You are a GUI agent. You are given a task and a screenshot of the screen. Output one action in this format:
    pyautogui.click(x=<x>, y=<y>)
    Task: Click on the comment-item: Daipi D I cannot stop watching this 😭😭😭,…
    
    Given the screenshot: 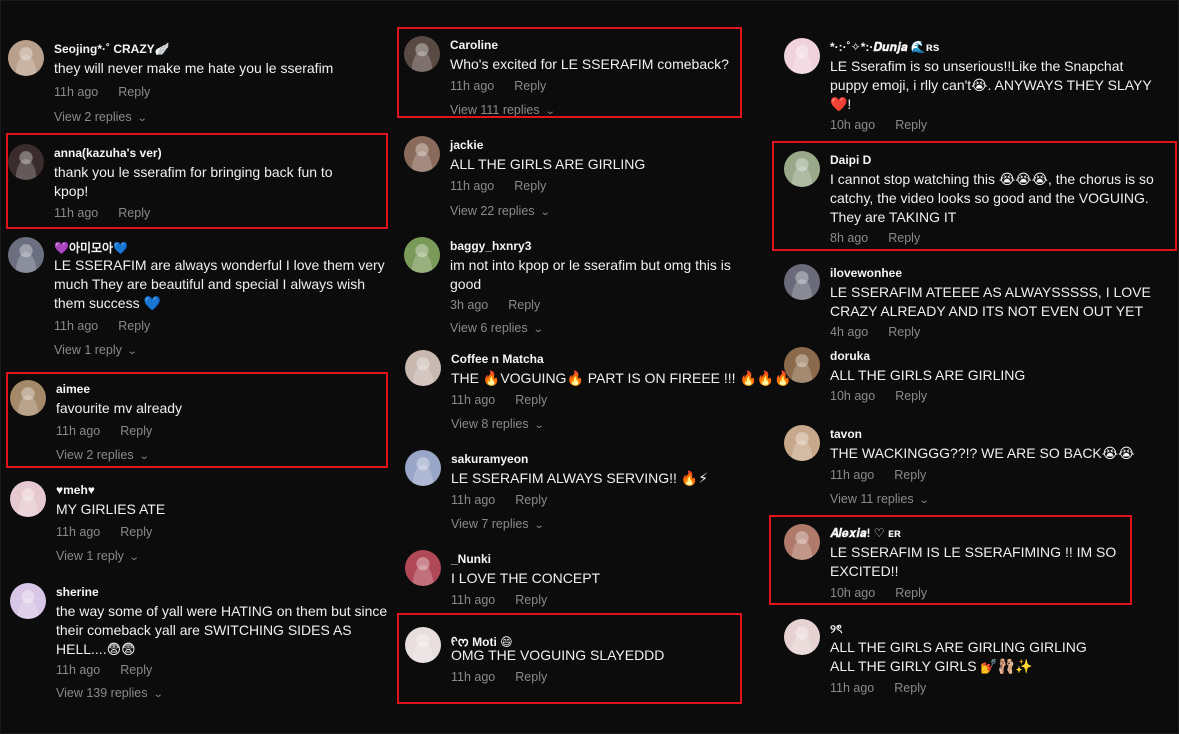 What is the action you would take?
    pyautogui.click(x=976, y=201)
    